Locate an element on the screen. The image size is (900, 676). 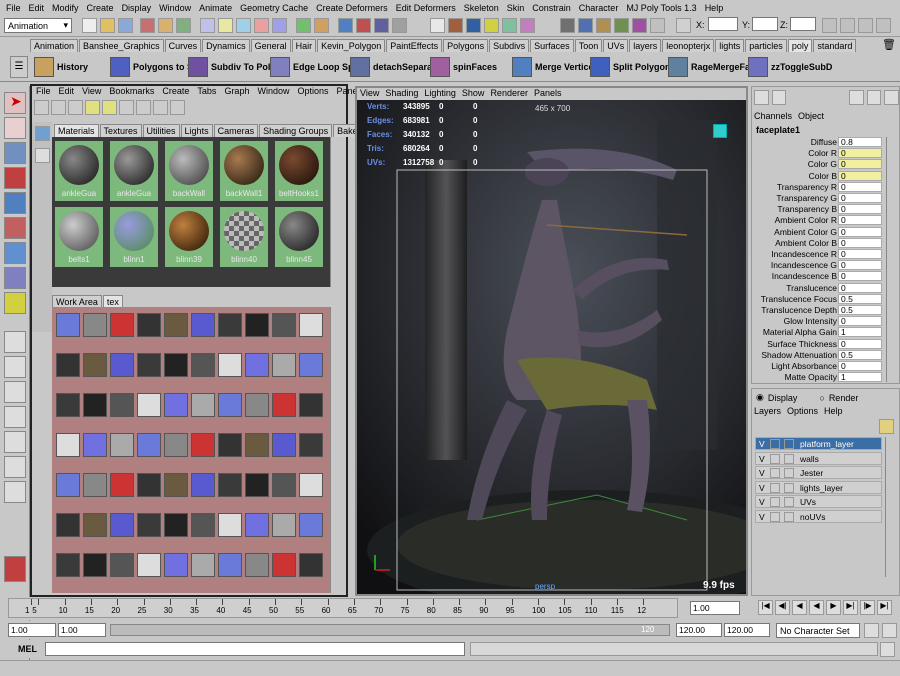
material-swatch: beltHooks1 is located at coordinates (299, 171).